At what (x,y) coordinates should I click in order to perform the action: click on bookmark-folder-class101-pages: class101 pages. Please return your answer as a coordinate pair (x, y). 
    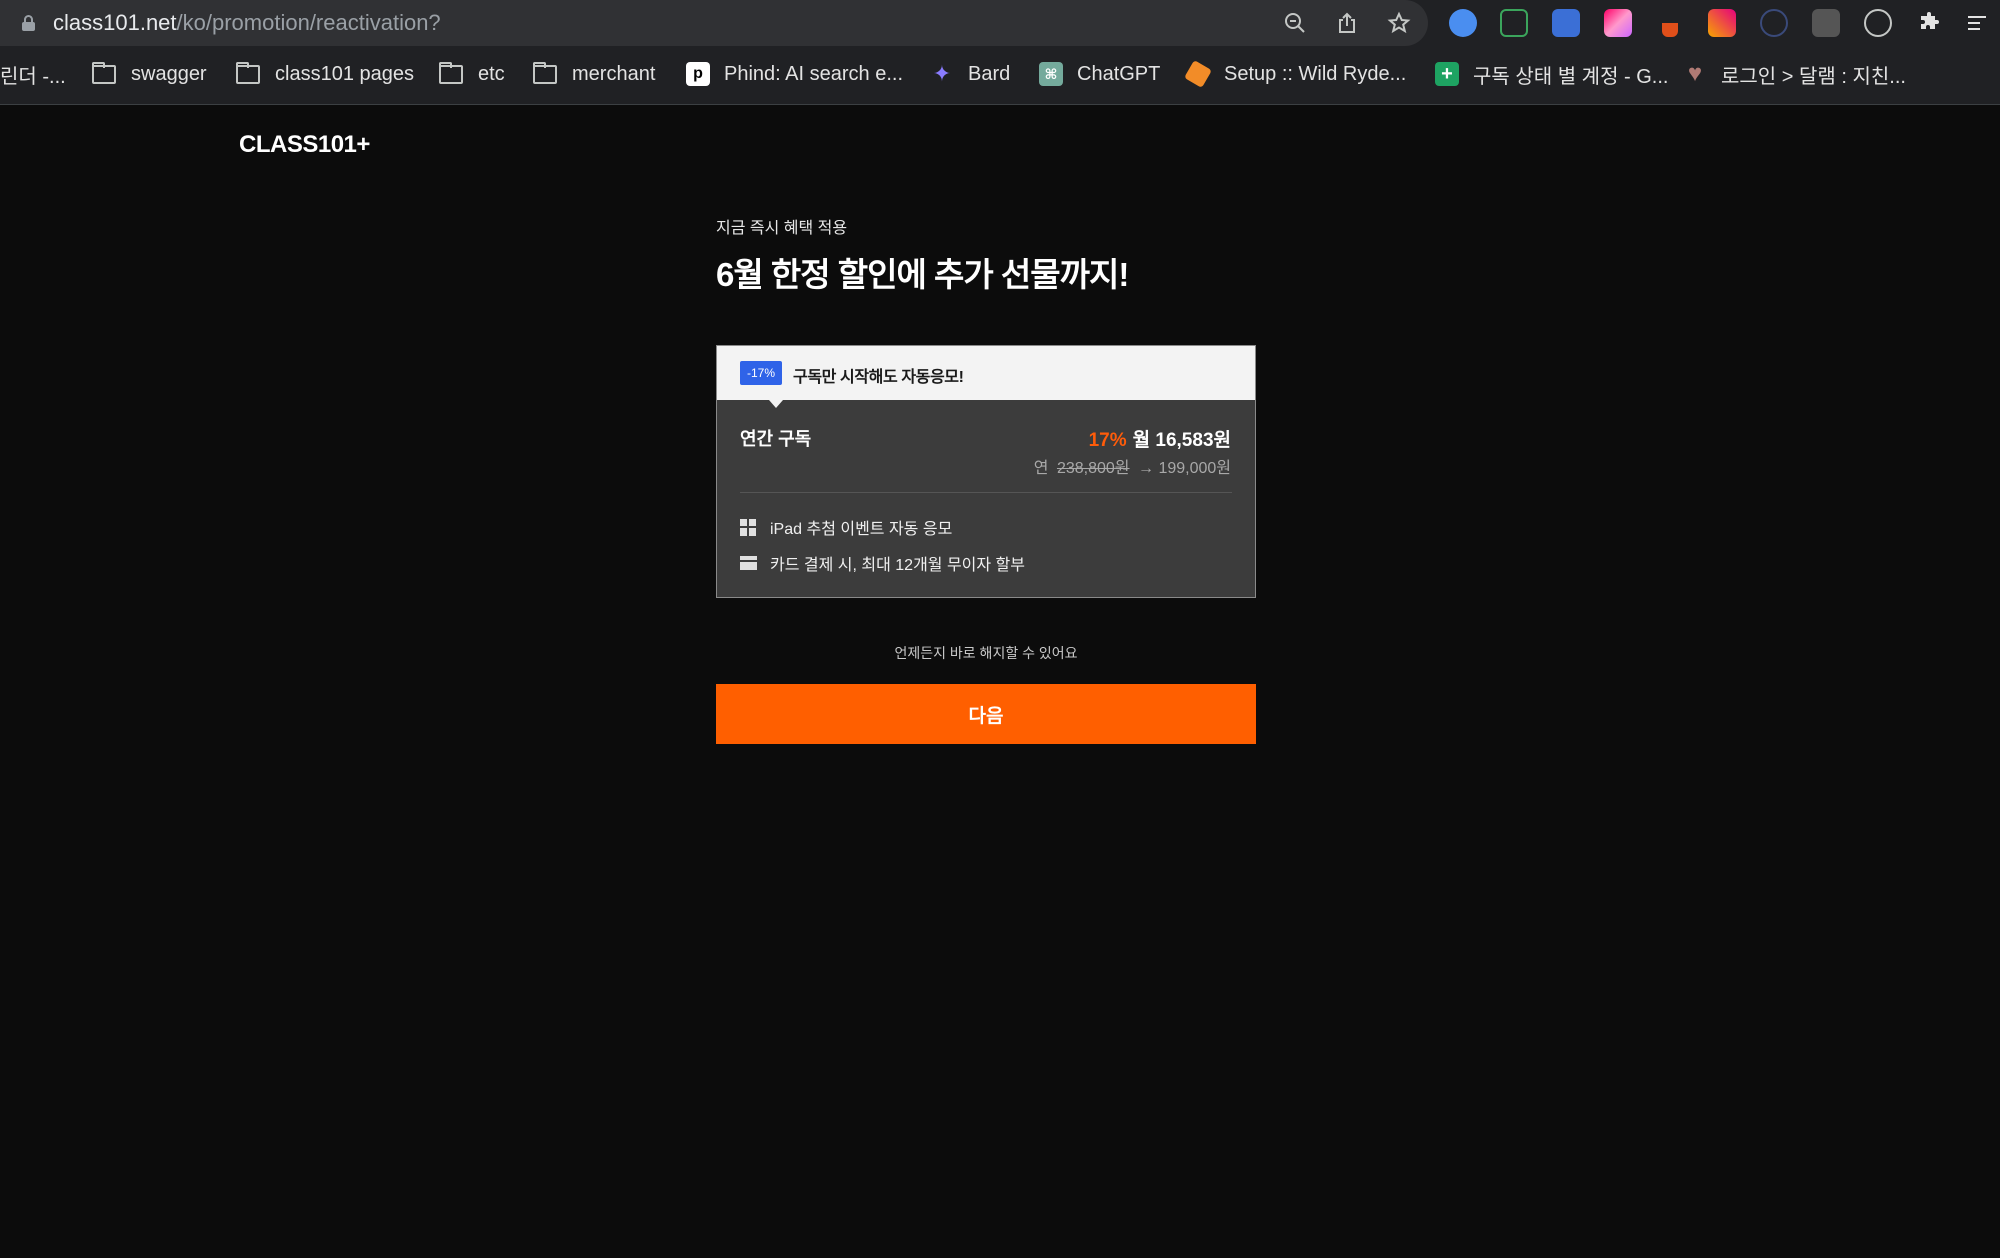
    Looking at the image, I should click on (325, 74).